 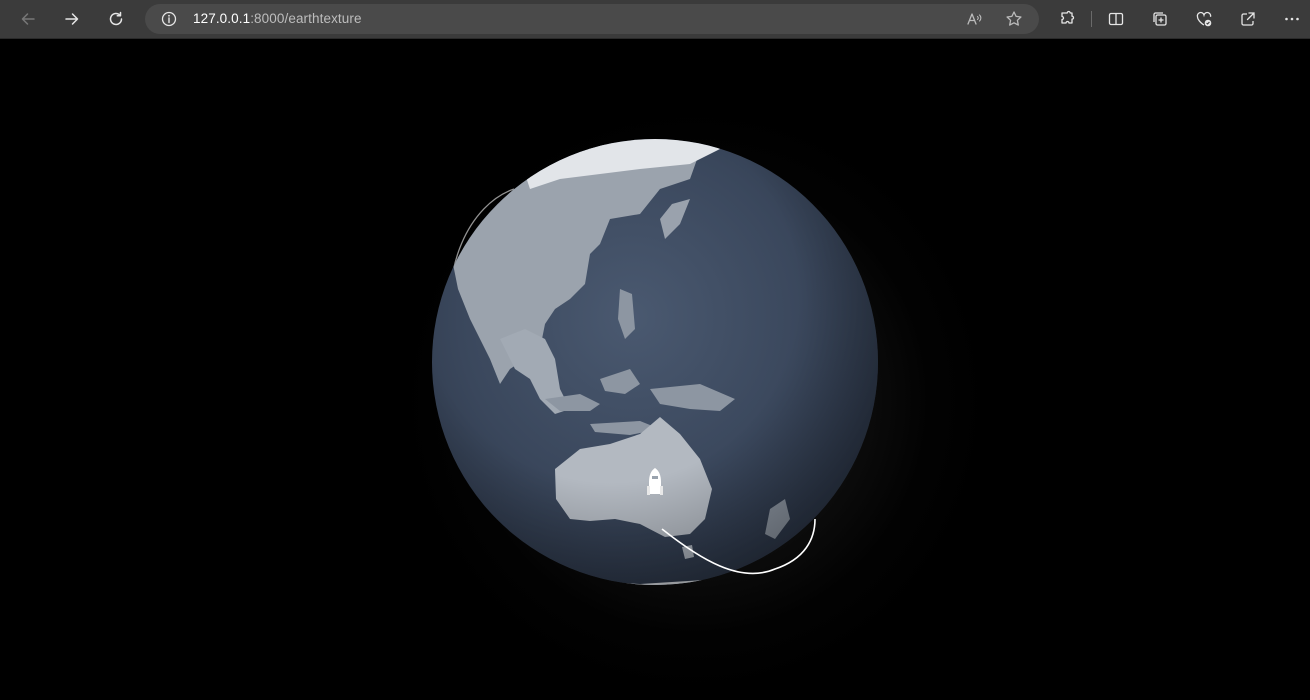 I want to click on split-screen-icon, so click(x=1116, y=19).